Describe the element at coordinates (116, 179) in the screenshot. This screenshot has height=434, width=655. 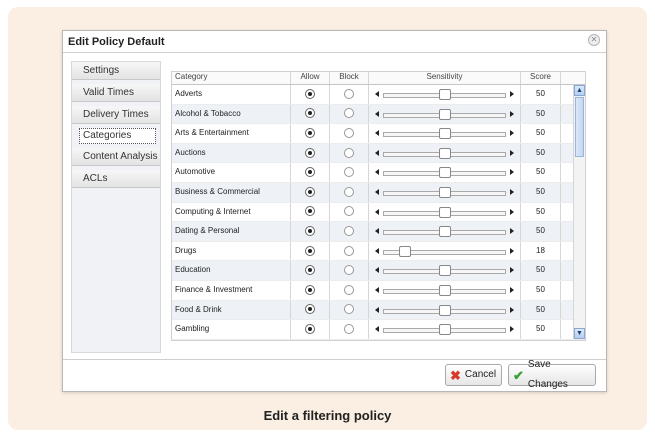
I see `sidebar-item-acls: ACLs` at that location.